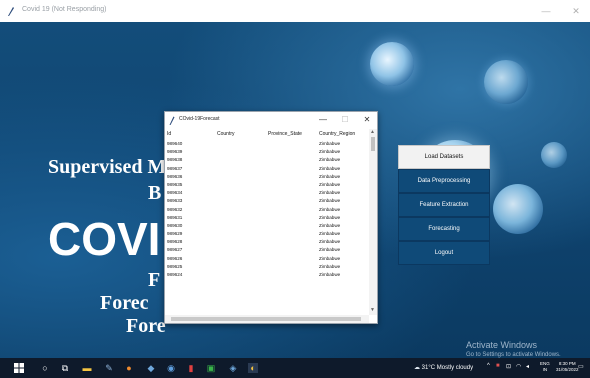 This screenshot has width=590, height=378. Describe the element at coordinates (65, 368) in the screenshot. I see `task-view-icon: ⧉` at that location.